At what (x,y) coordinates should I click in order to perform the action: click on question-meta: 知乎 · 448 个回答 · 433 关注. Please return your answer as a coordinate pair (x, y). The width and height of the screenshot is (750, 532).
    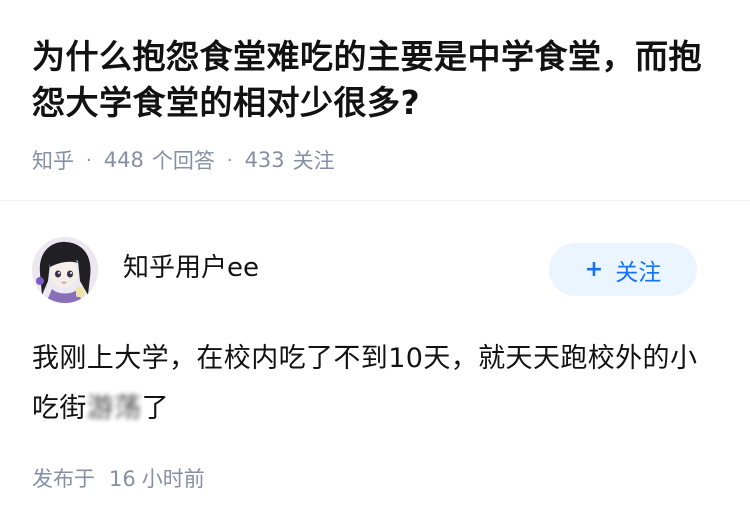
    Looking at the image, I should click on (183, 160).